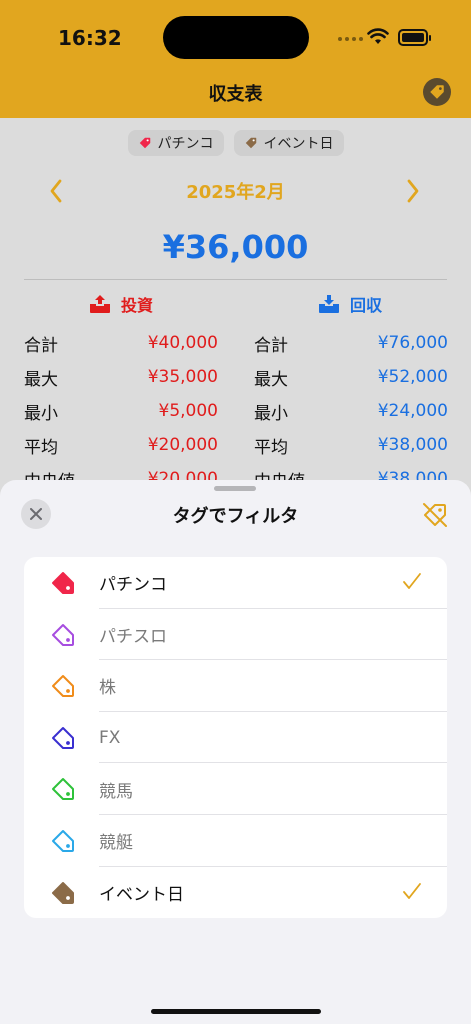  I want to click on tag-label: 株, so click(107, 688).